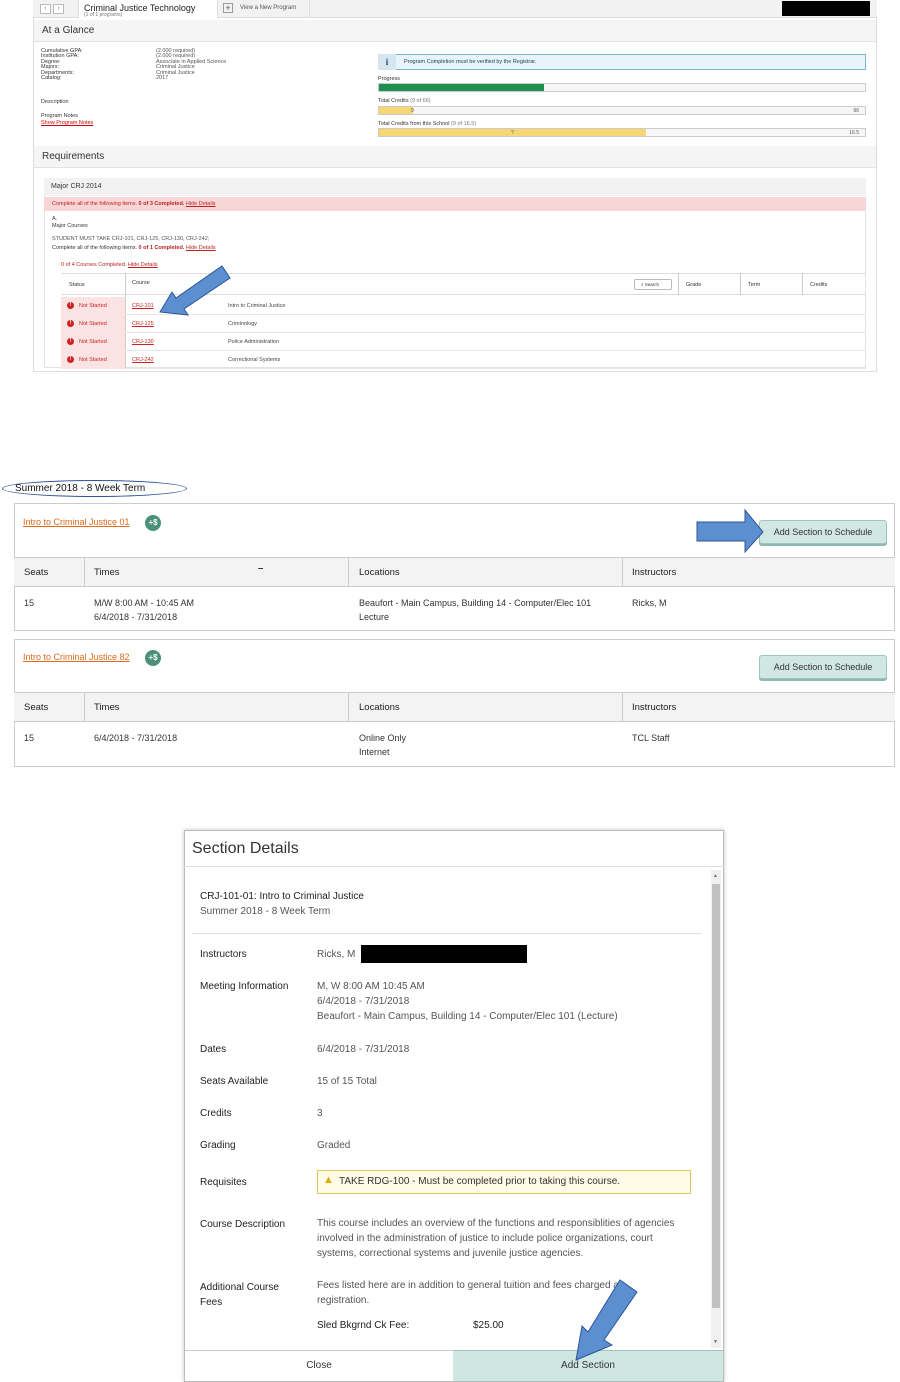 This screenshot has height=1382, width=900. I want to click on arrow-to-add-button, so click(730, 531).